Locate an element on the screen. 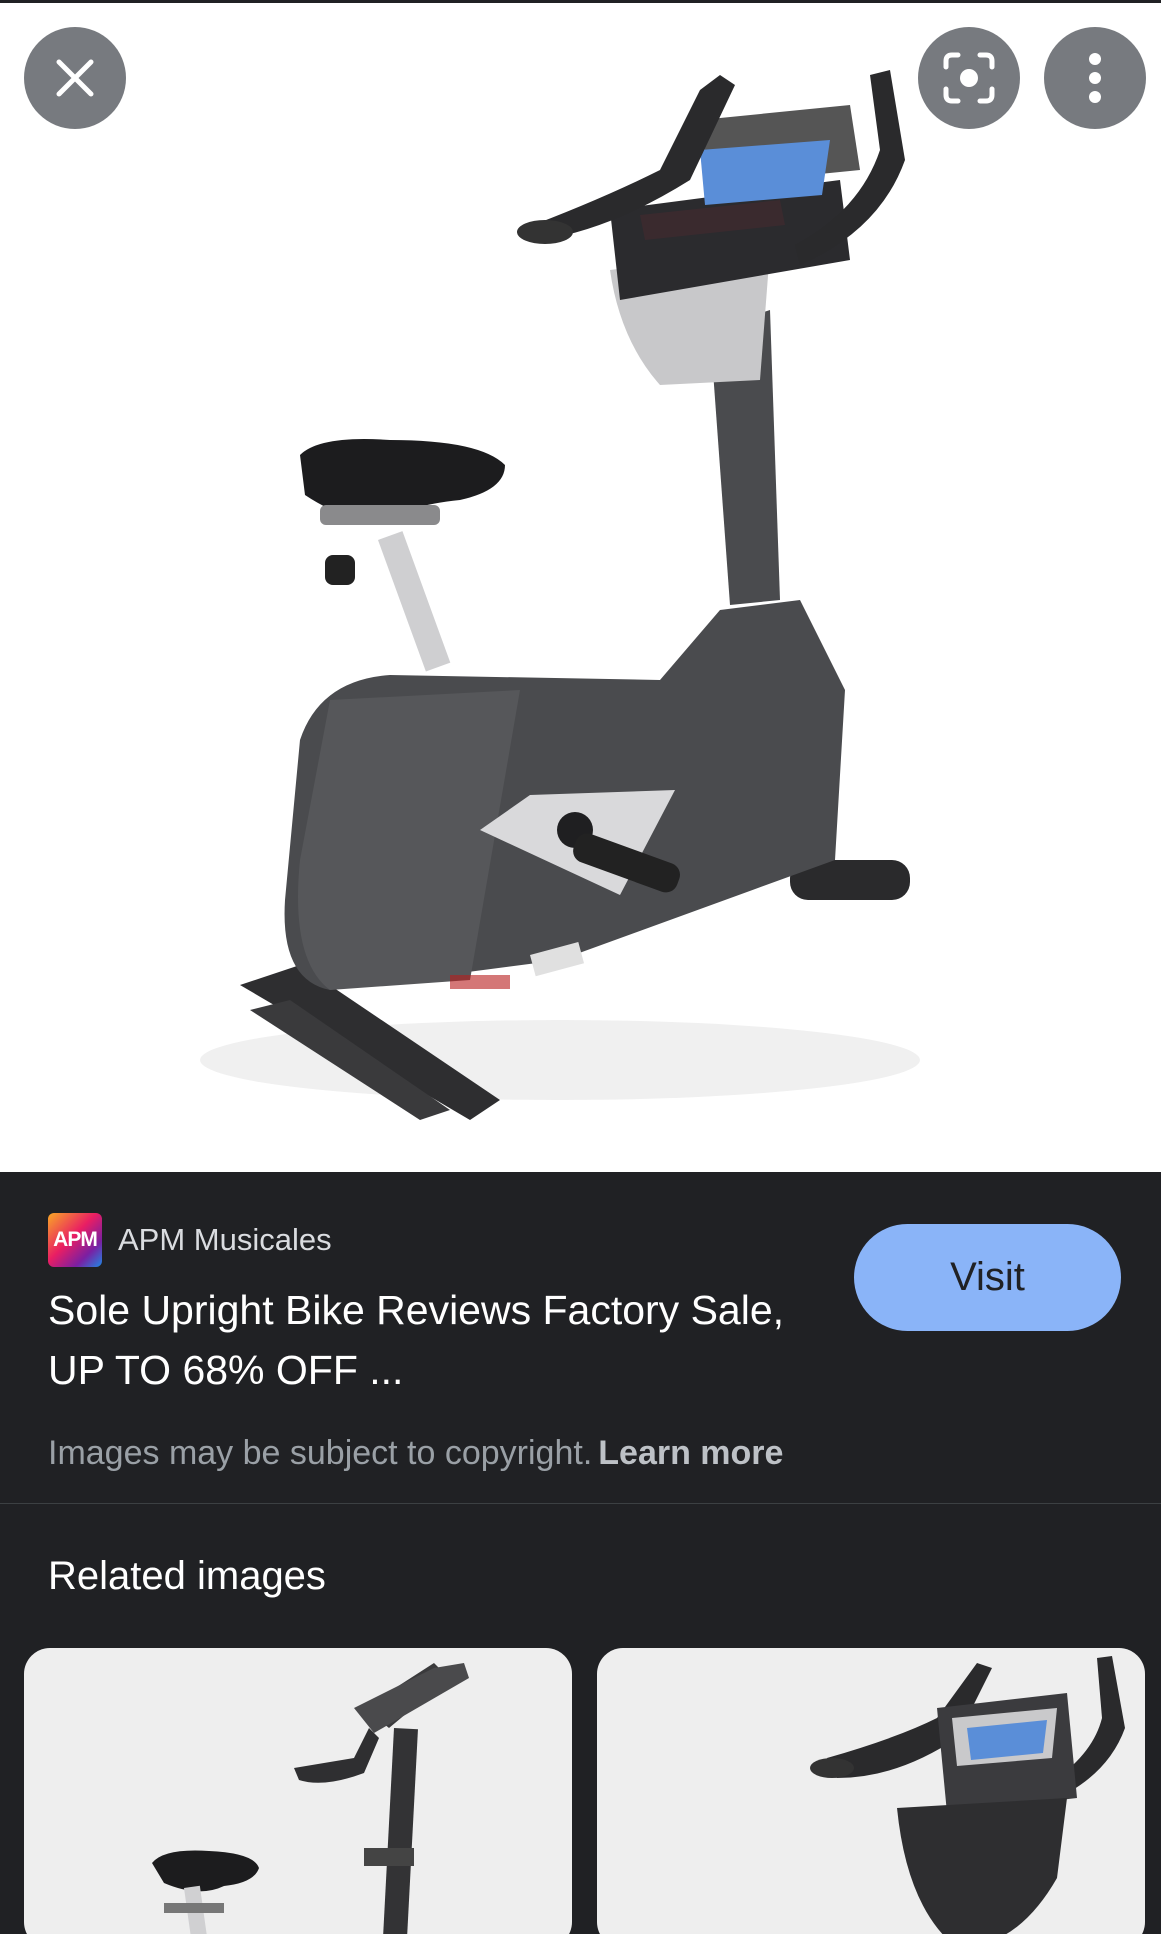 The width and height of the screenshot is (1161, 1934). close-button is located at coordinates (75, 78).